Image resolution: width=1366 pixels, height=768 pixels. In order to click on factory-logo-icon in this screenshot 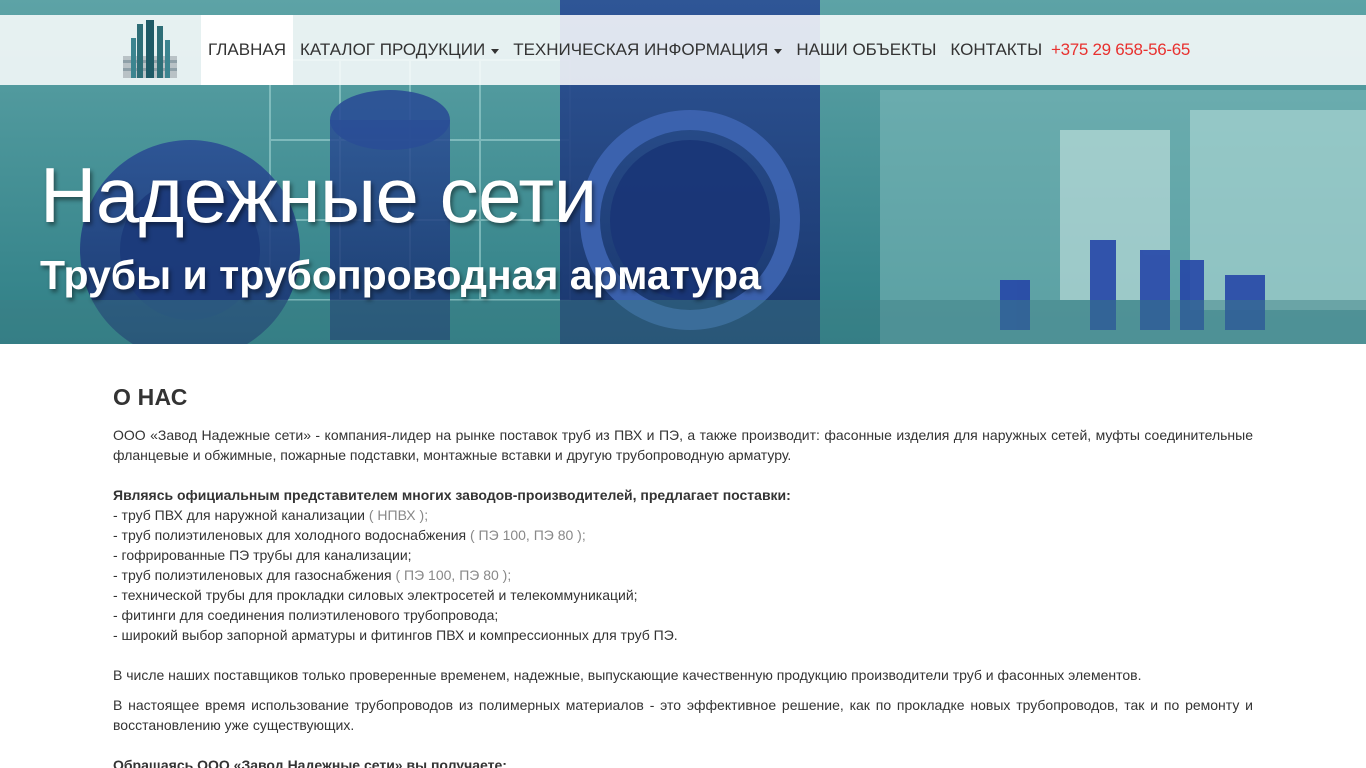, I will do `click(150, 50)`.